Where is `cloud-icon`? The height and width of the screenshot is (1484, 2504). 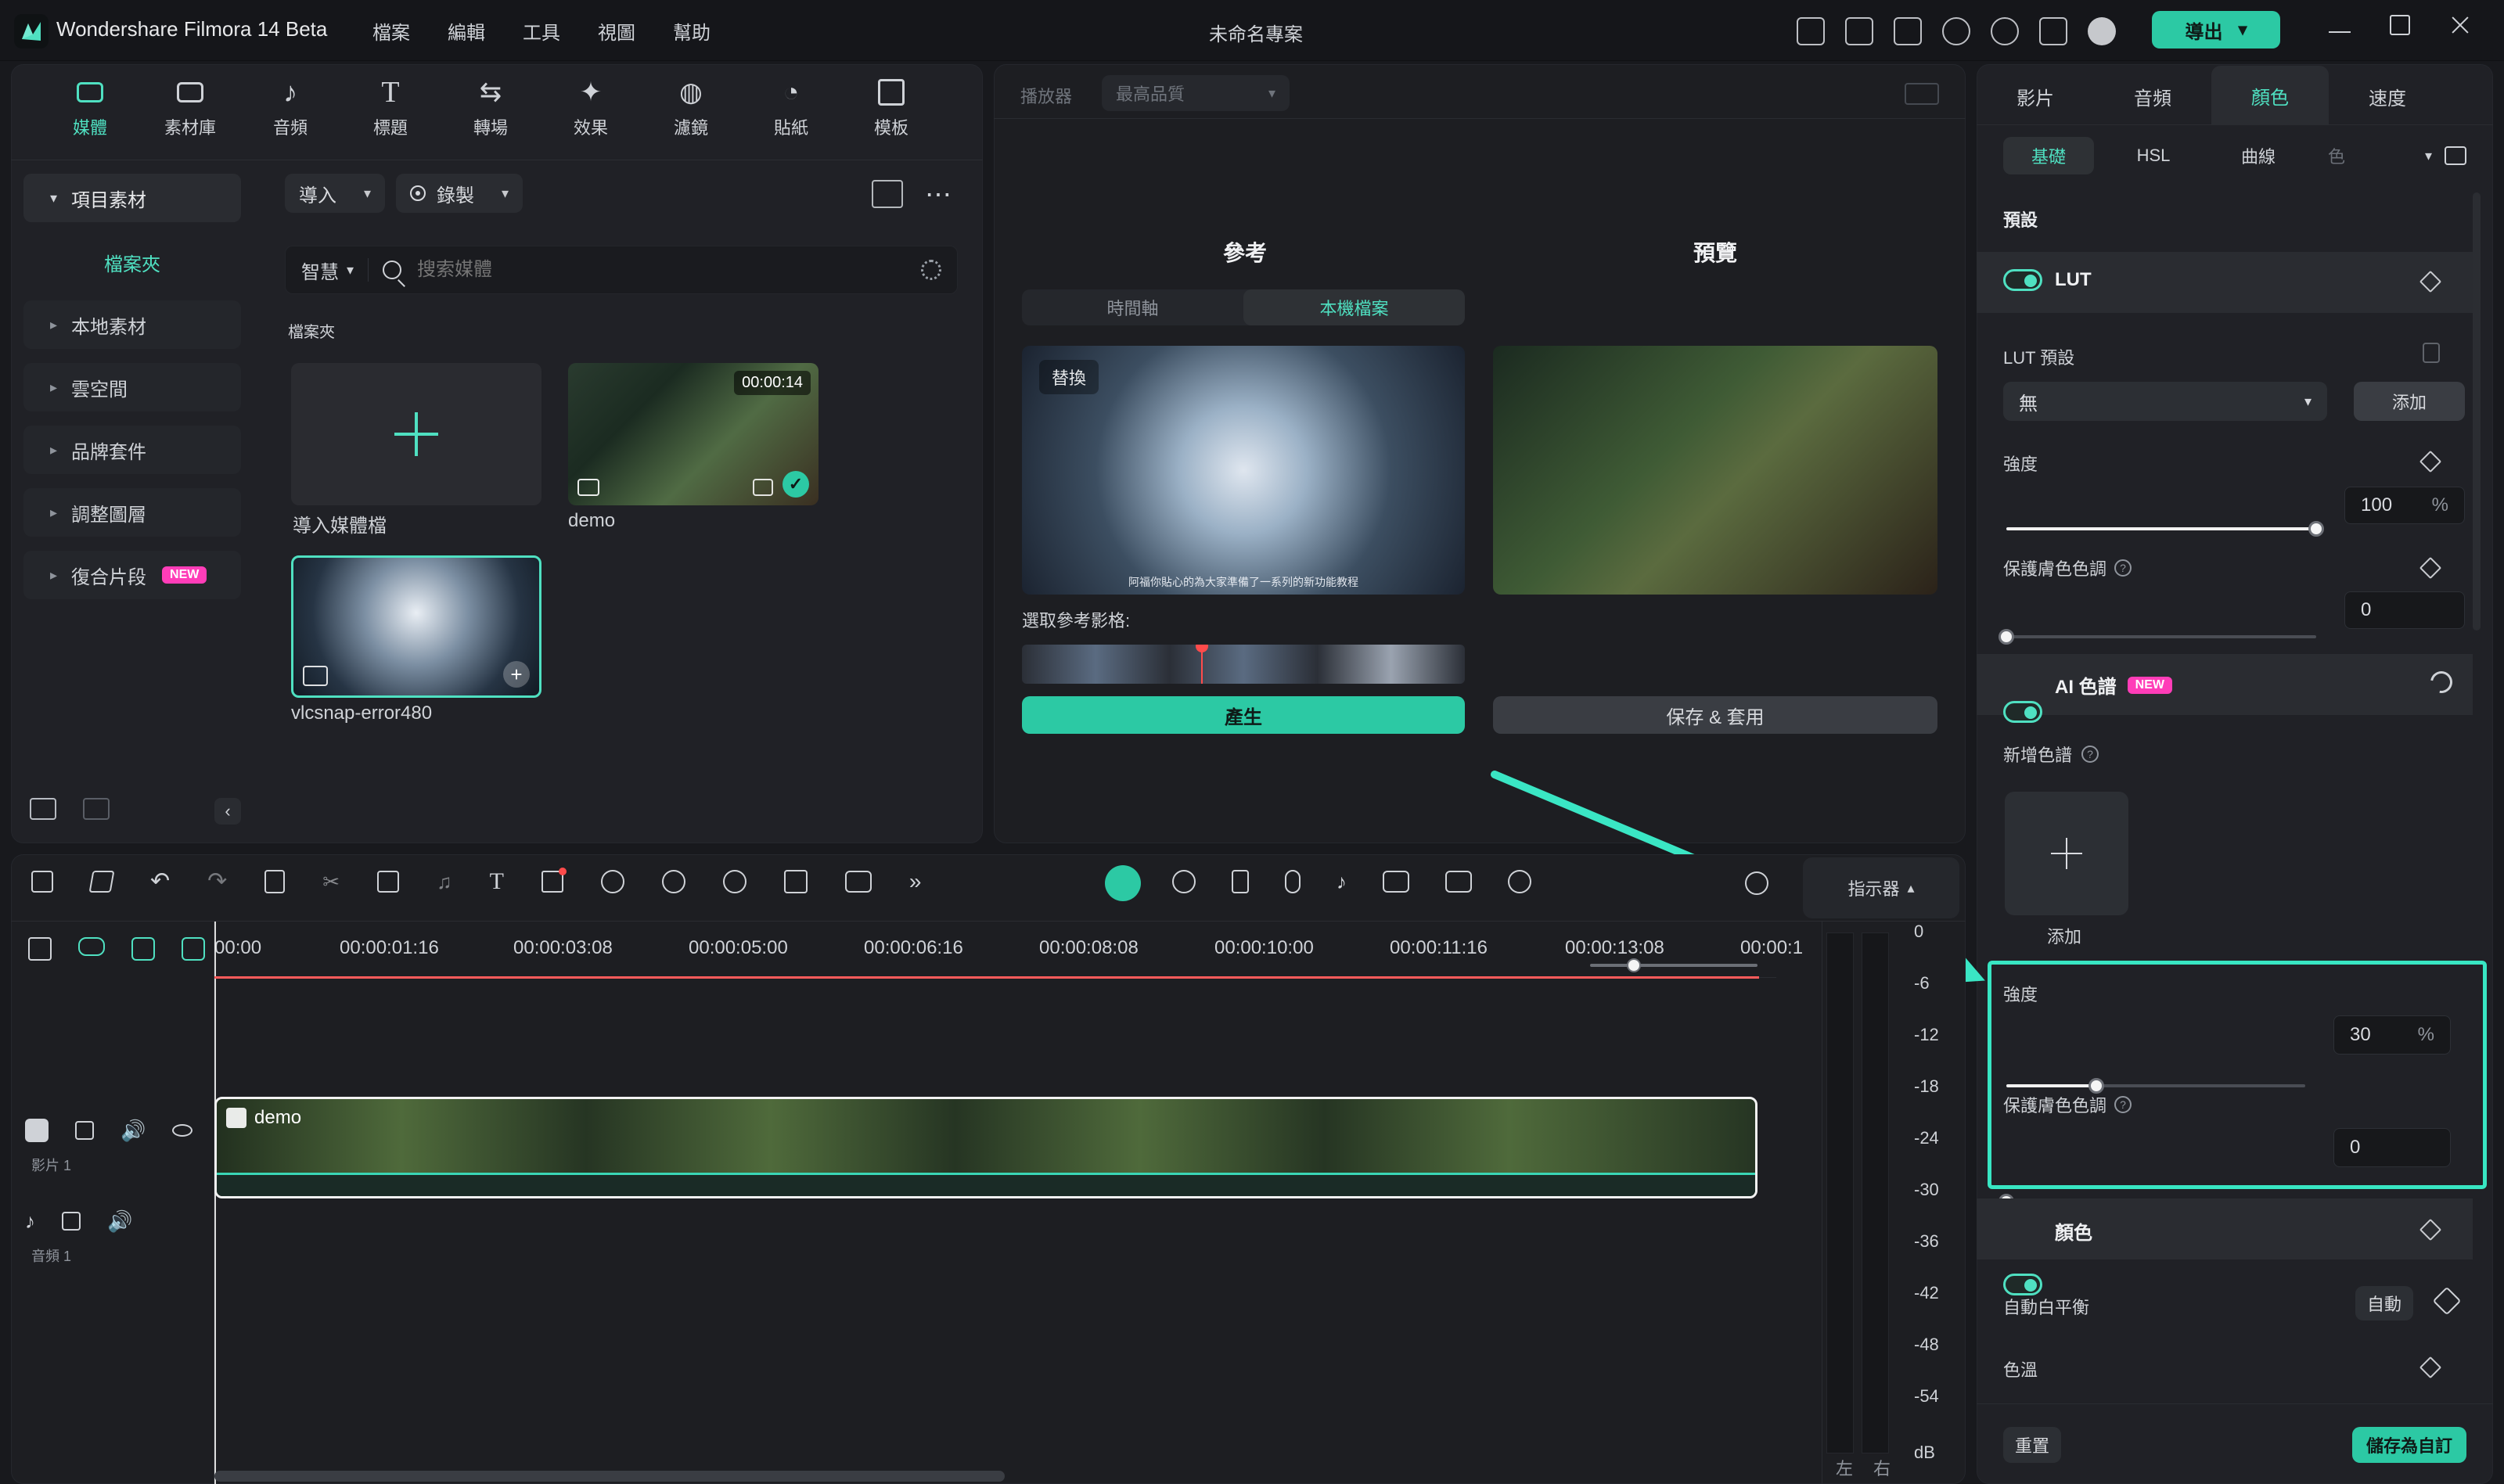
cloud-icon is located at coordinates (1956, 31).